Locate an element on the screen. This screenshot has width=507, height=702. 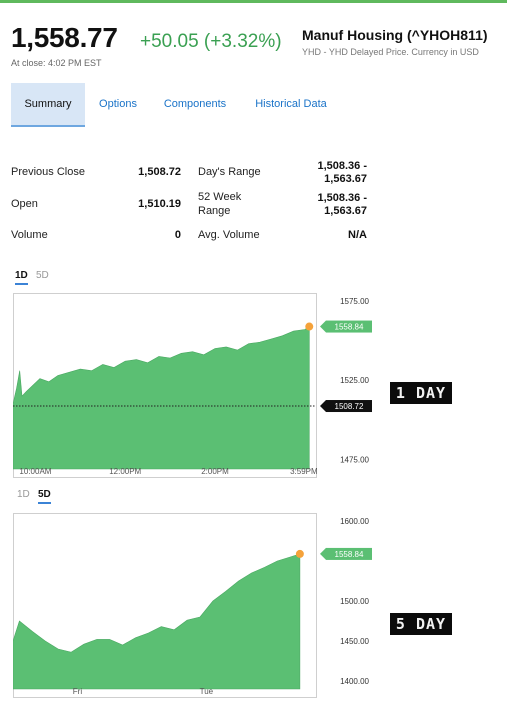
week52-range-label-line1: 52 Week is located at coordinates (220, 197).